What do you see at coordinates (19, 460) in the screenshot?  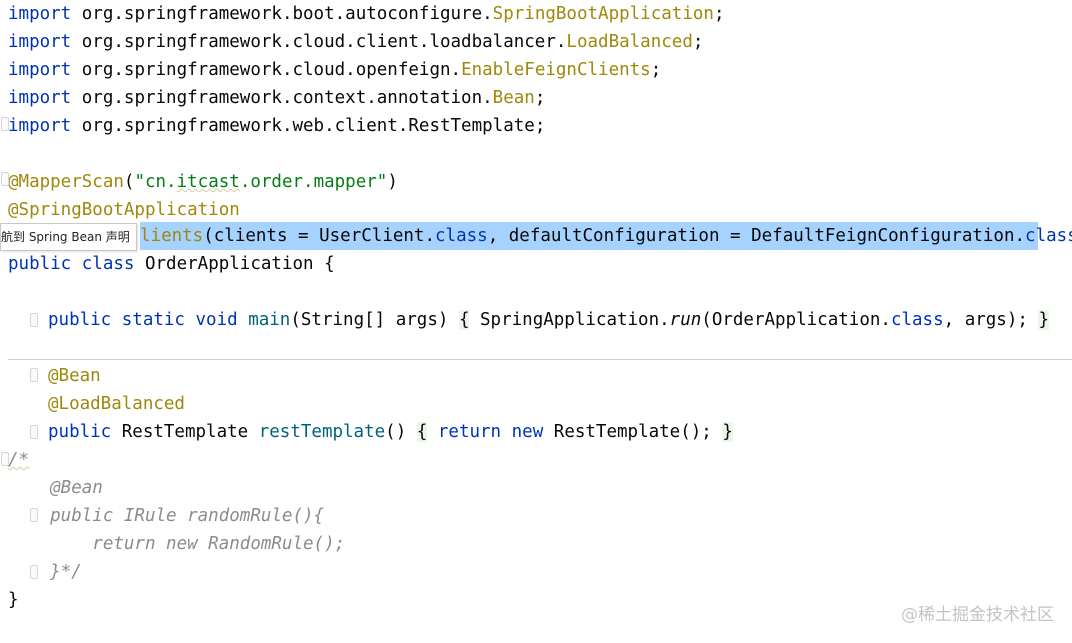 I see `comment-line: /*` at bounding box center [19, 460].